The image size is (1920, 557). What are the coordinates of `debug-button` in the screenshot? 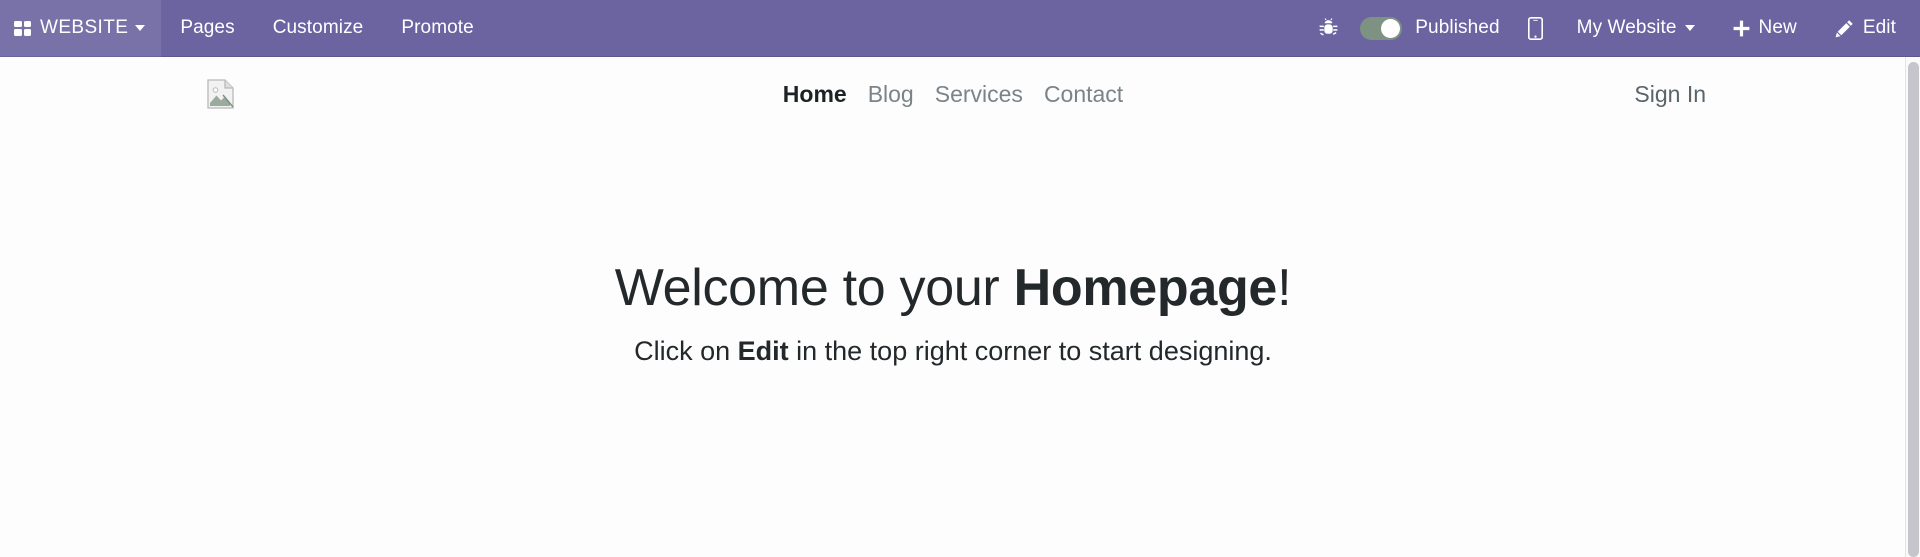 It's located at (1328, 28).